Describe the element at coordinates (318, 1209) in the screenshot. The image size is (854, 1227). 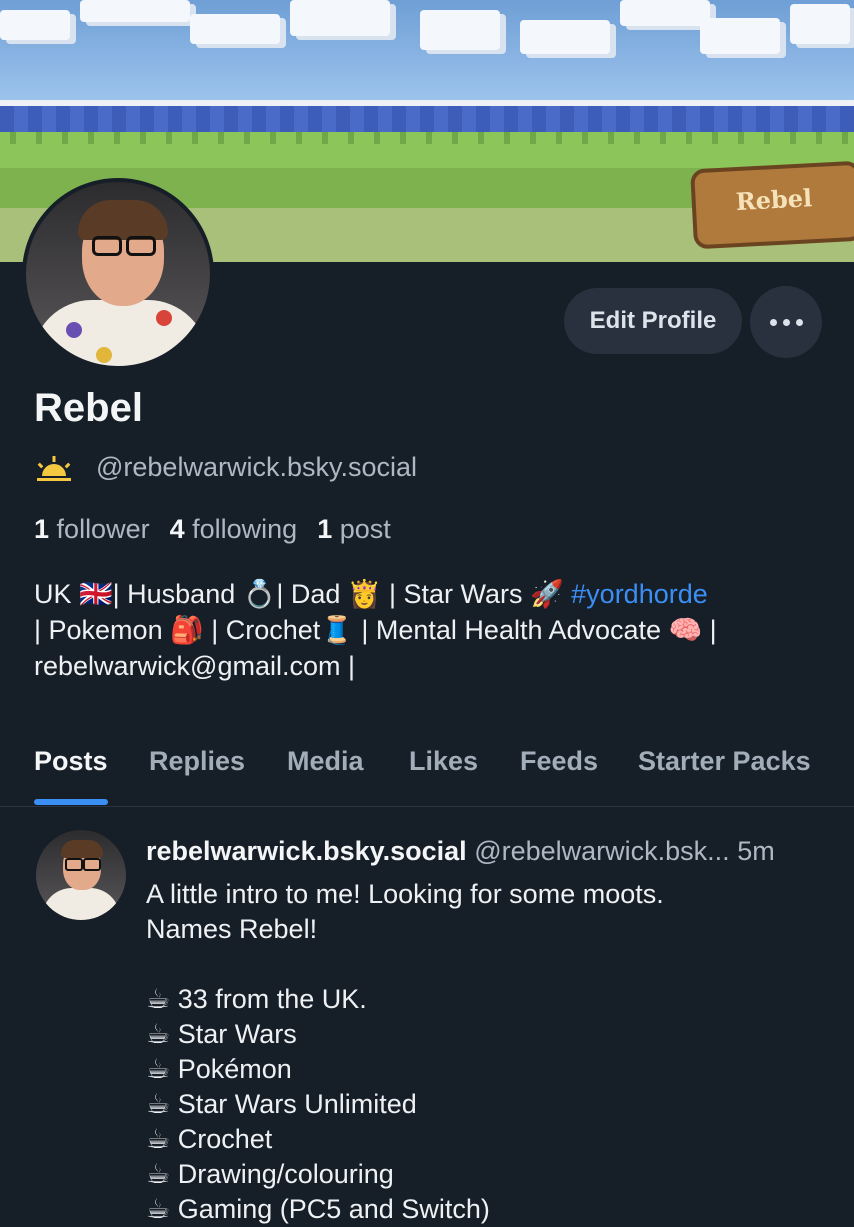
I see `post-line: ☕ Gaming (PC5 and Switch)` at that location.